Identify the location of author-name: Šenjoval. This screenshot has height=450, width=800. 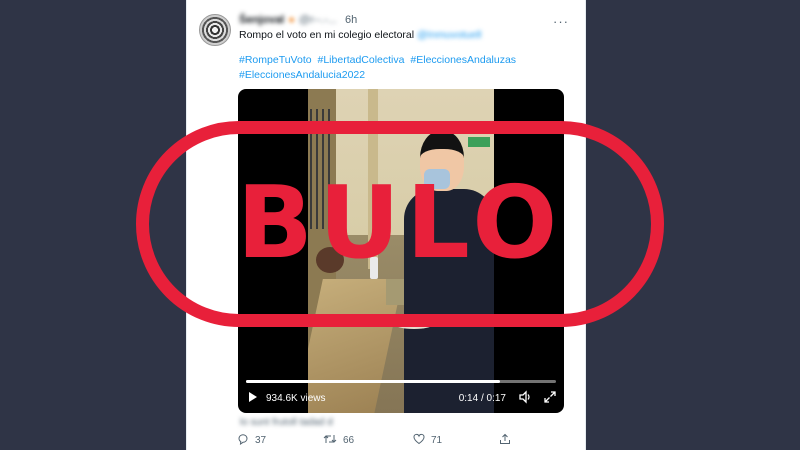
(261, 20).